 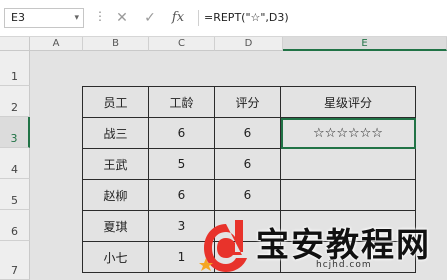 I want to click on table-row: 赵柳 6 6, so click(x=249, y=195).